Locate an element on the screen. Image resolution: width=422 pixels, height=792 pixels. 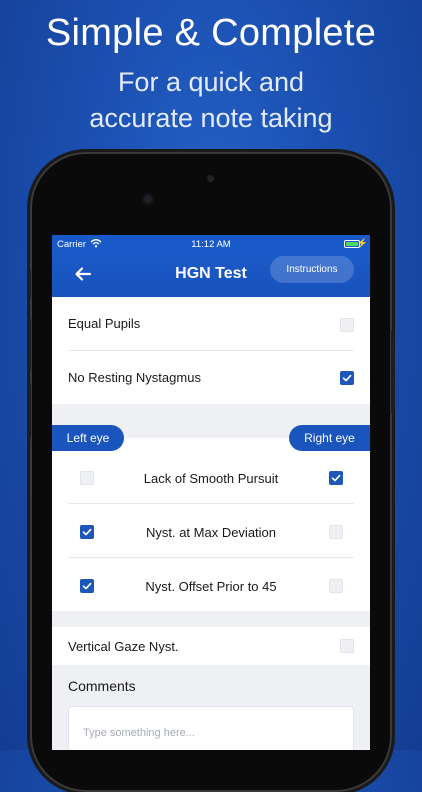
list-item-vertical-gaze: Vertical Gaze Nyst. is located at coordinates (211, 646).